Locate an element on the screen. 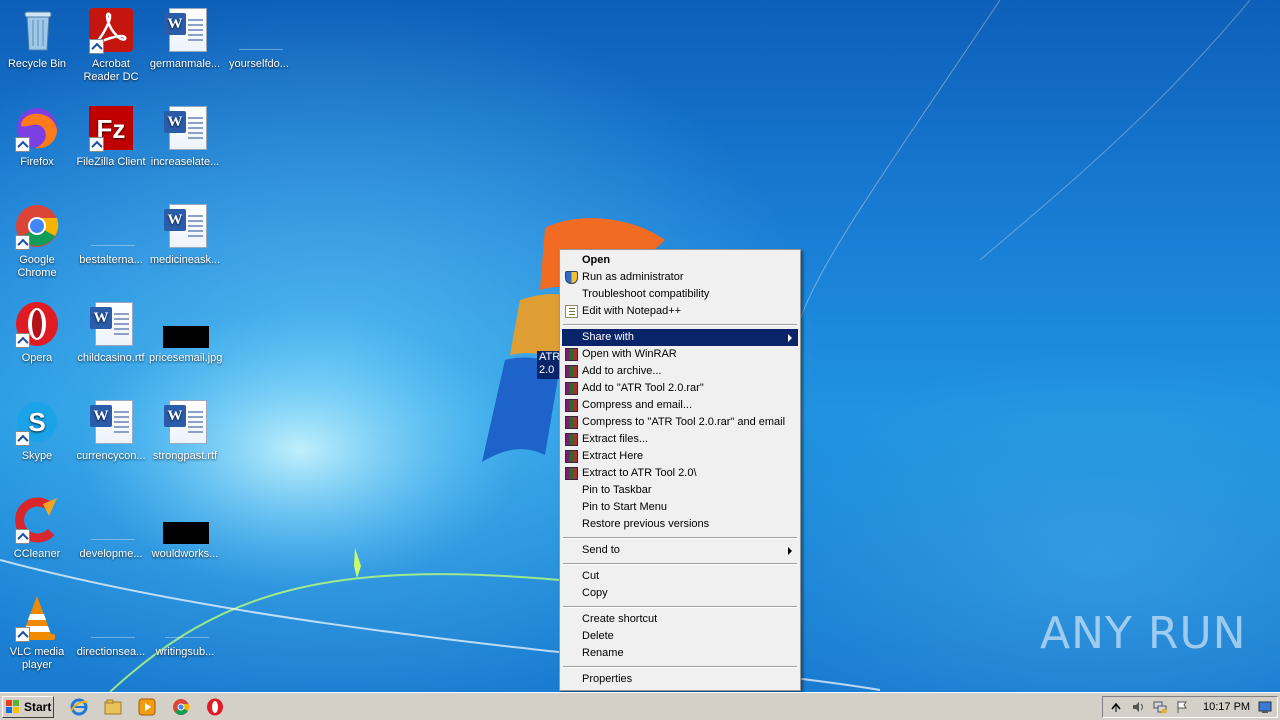 The height and width of the screenshot is (720, 1280). desktop-icon-opera: Opera is located at coordinates (37, 339).